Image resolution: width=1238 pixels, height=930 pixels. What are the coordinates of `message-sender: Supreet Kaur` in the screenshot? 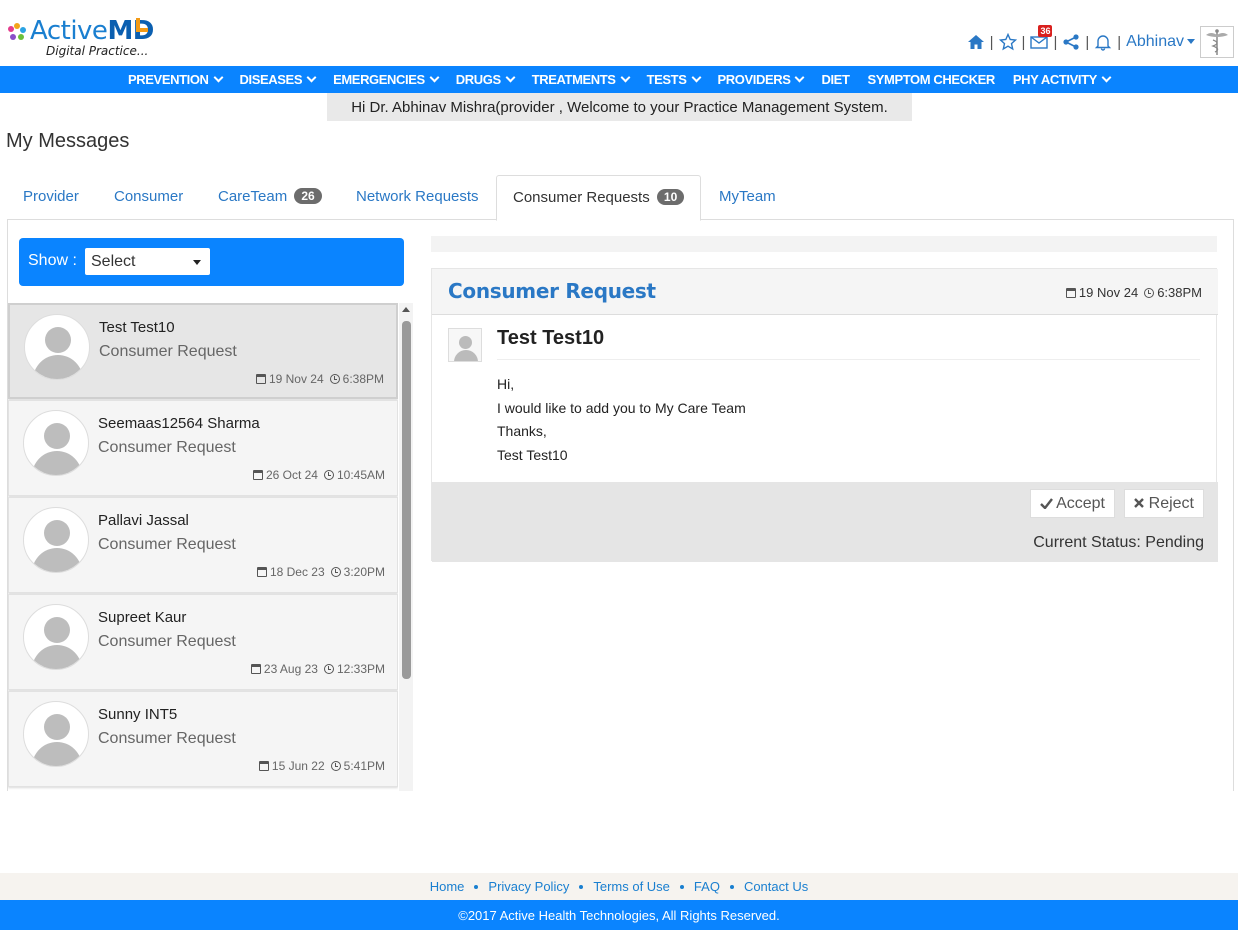 It's located at (142, 617).